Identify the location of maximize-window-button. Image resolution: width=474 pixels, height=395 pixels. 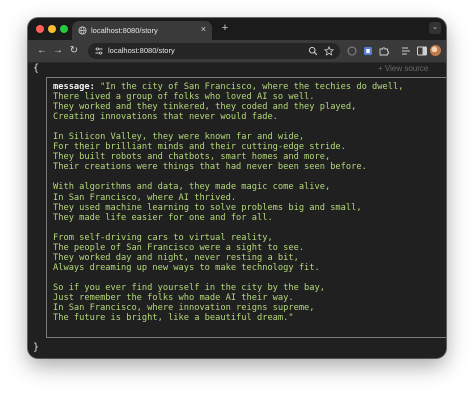
(64, 29).